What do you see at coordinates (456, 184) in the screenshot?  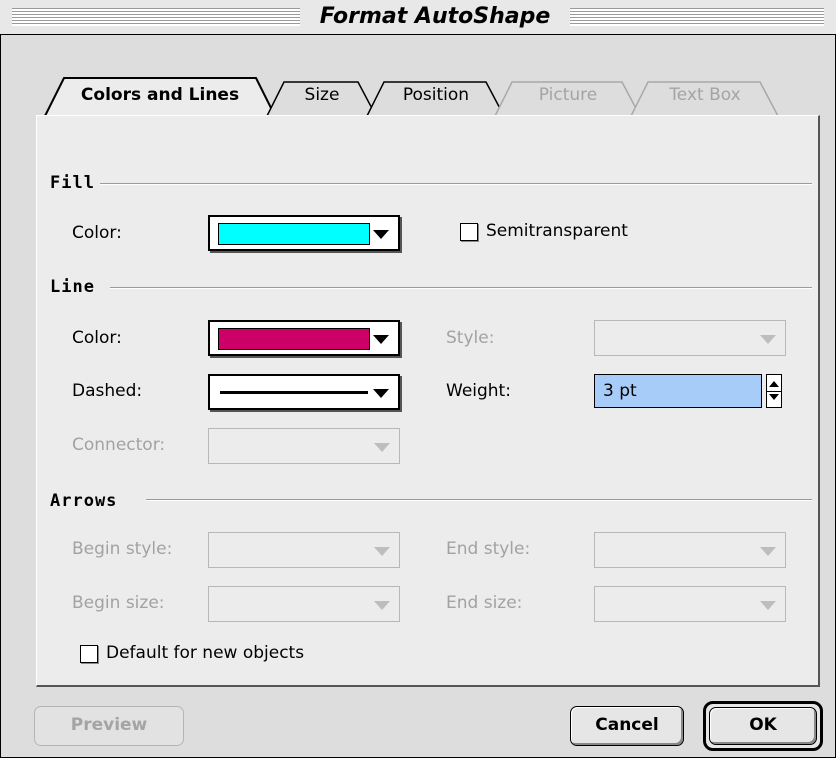 I see `fill-divider` at bounding box center [456, 184].